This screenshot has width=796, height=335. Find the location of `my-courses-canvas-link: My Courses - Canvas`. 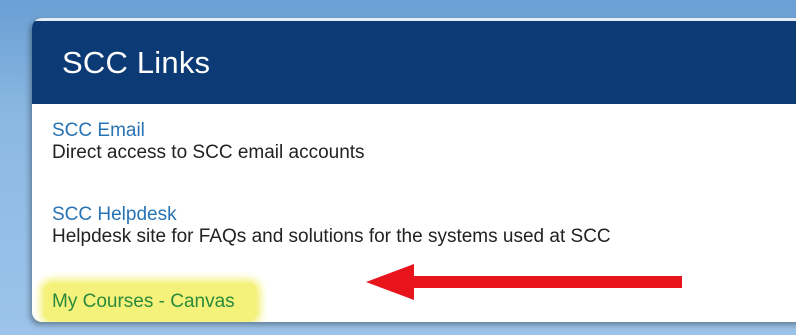

my-courses-canvas-link: My Courses - Canvas is located at coordinates (143, 302).